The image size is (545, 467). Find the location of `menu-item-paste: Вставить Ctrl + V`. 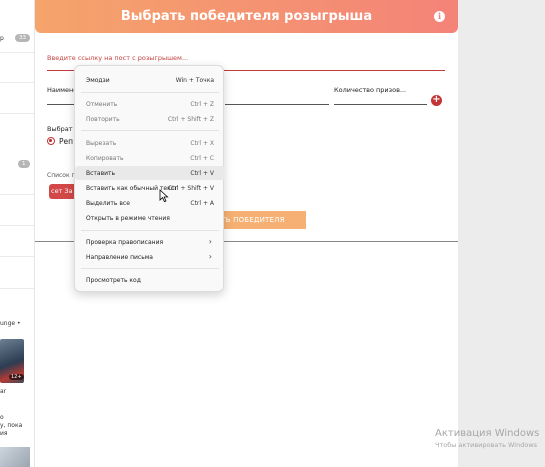

menu-item-paste: Вставить Ctrl + V is located at coordinates (150, 173).